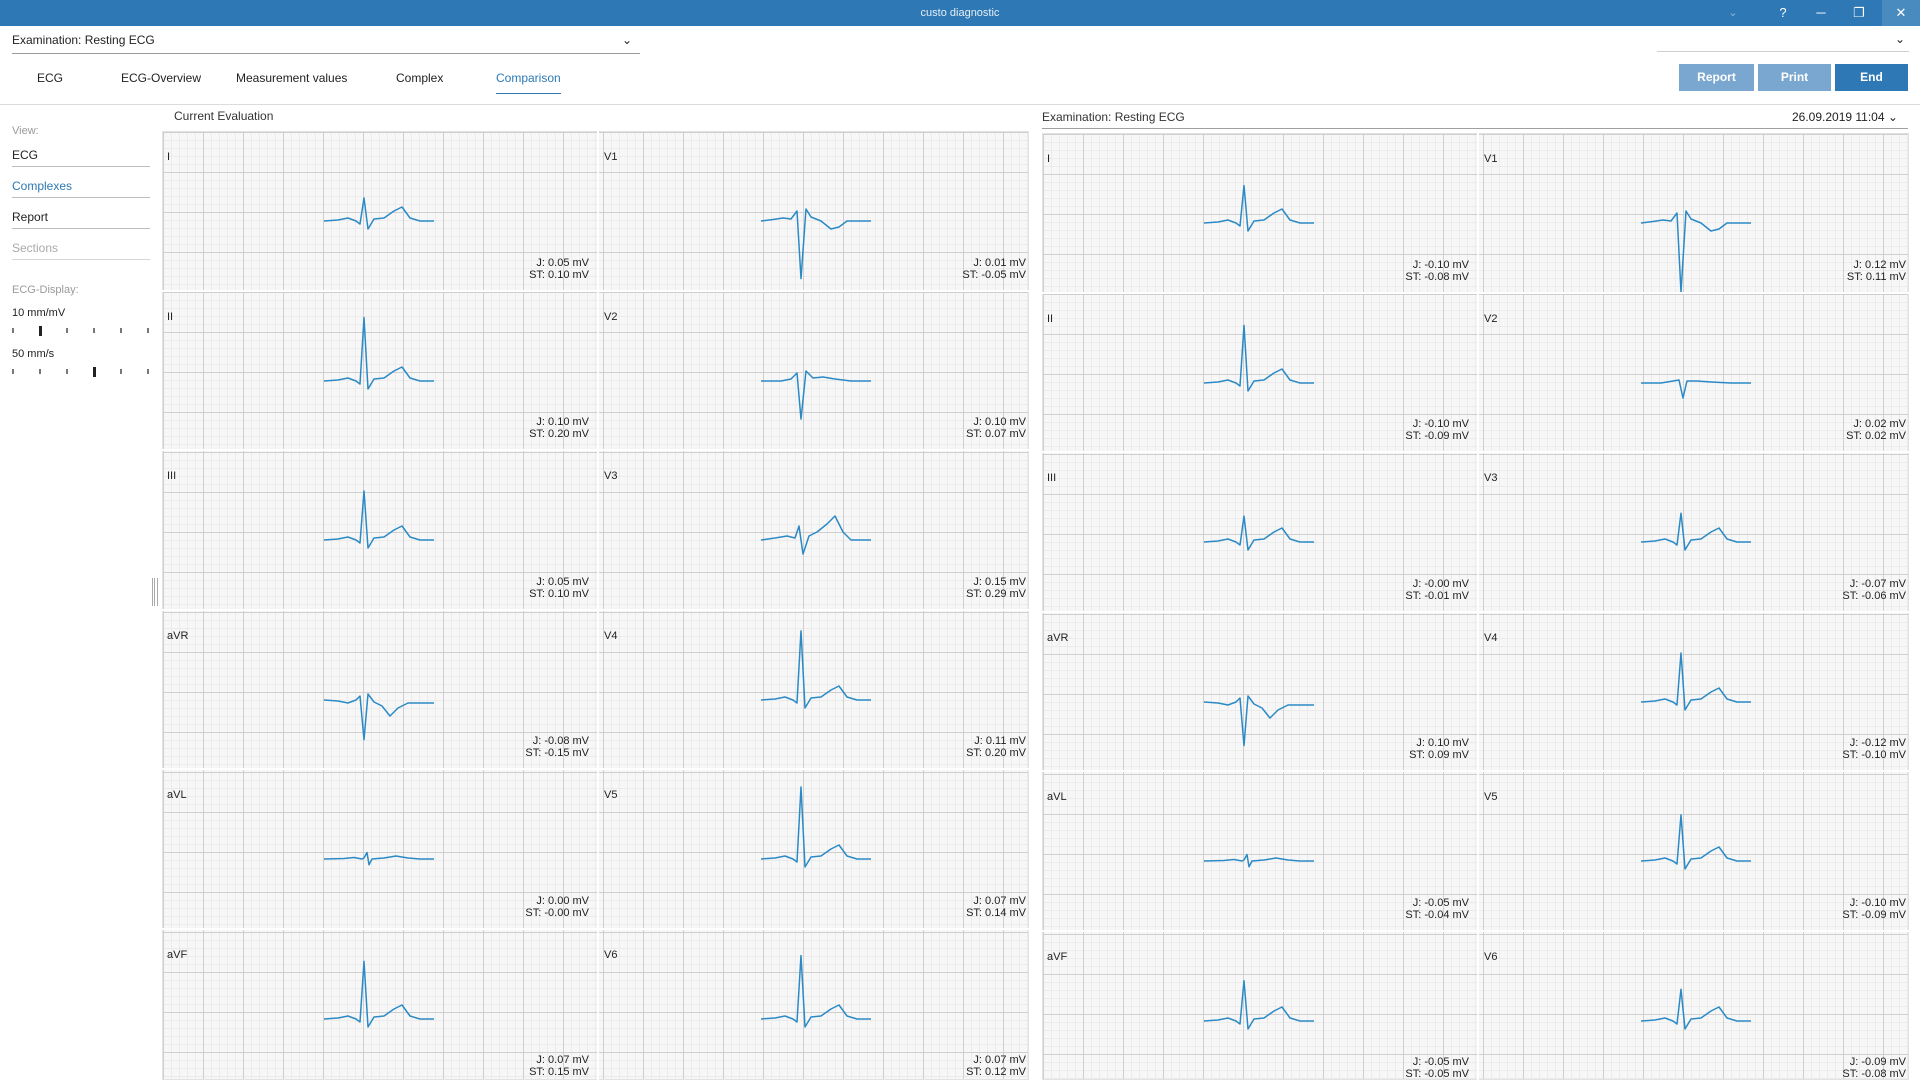 The image size is (1920, 1090). Describe the element at coordinates (559, 434) in the screenshot. I see `st-value: ST: 0.20 mV` at that location.